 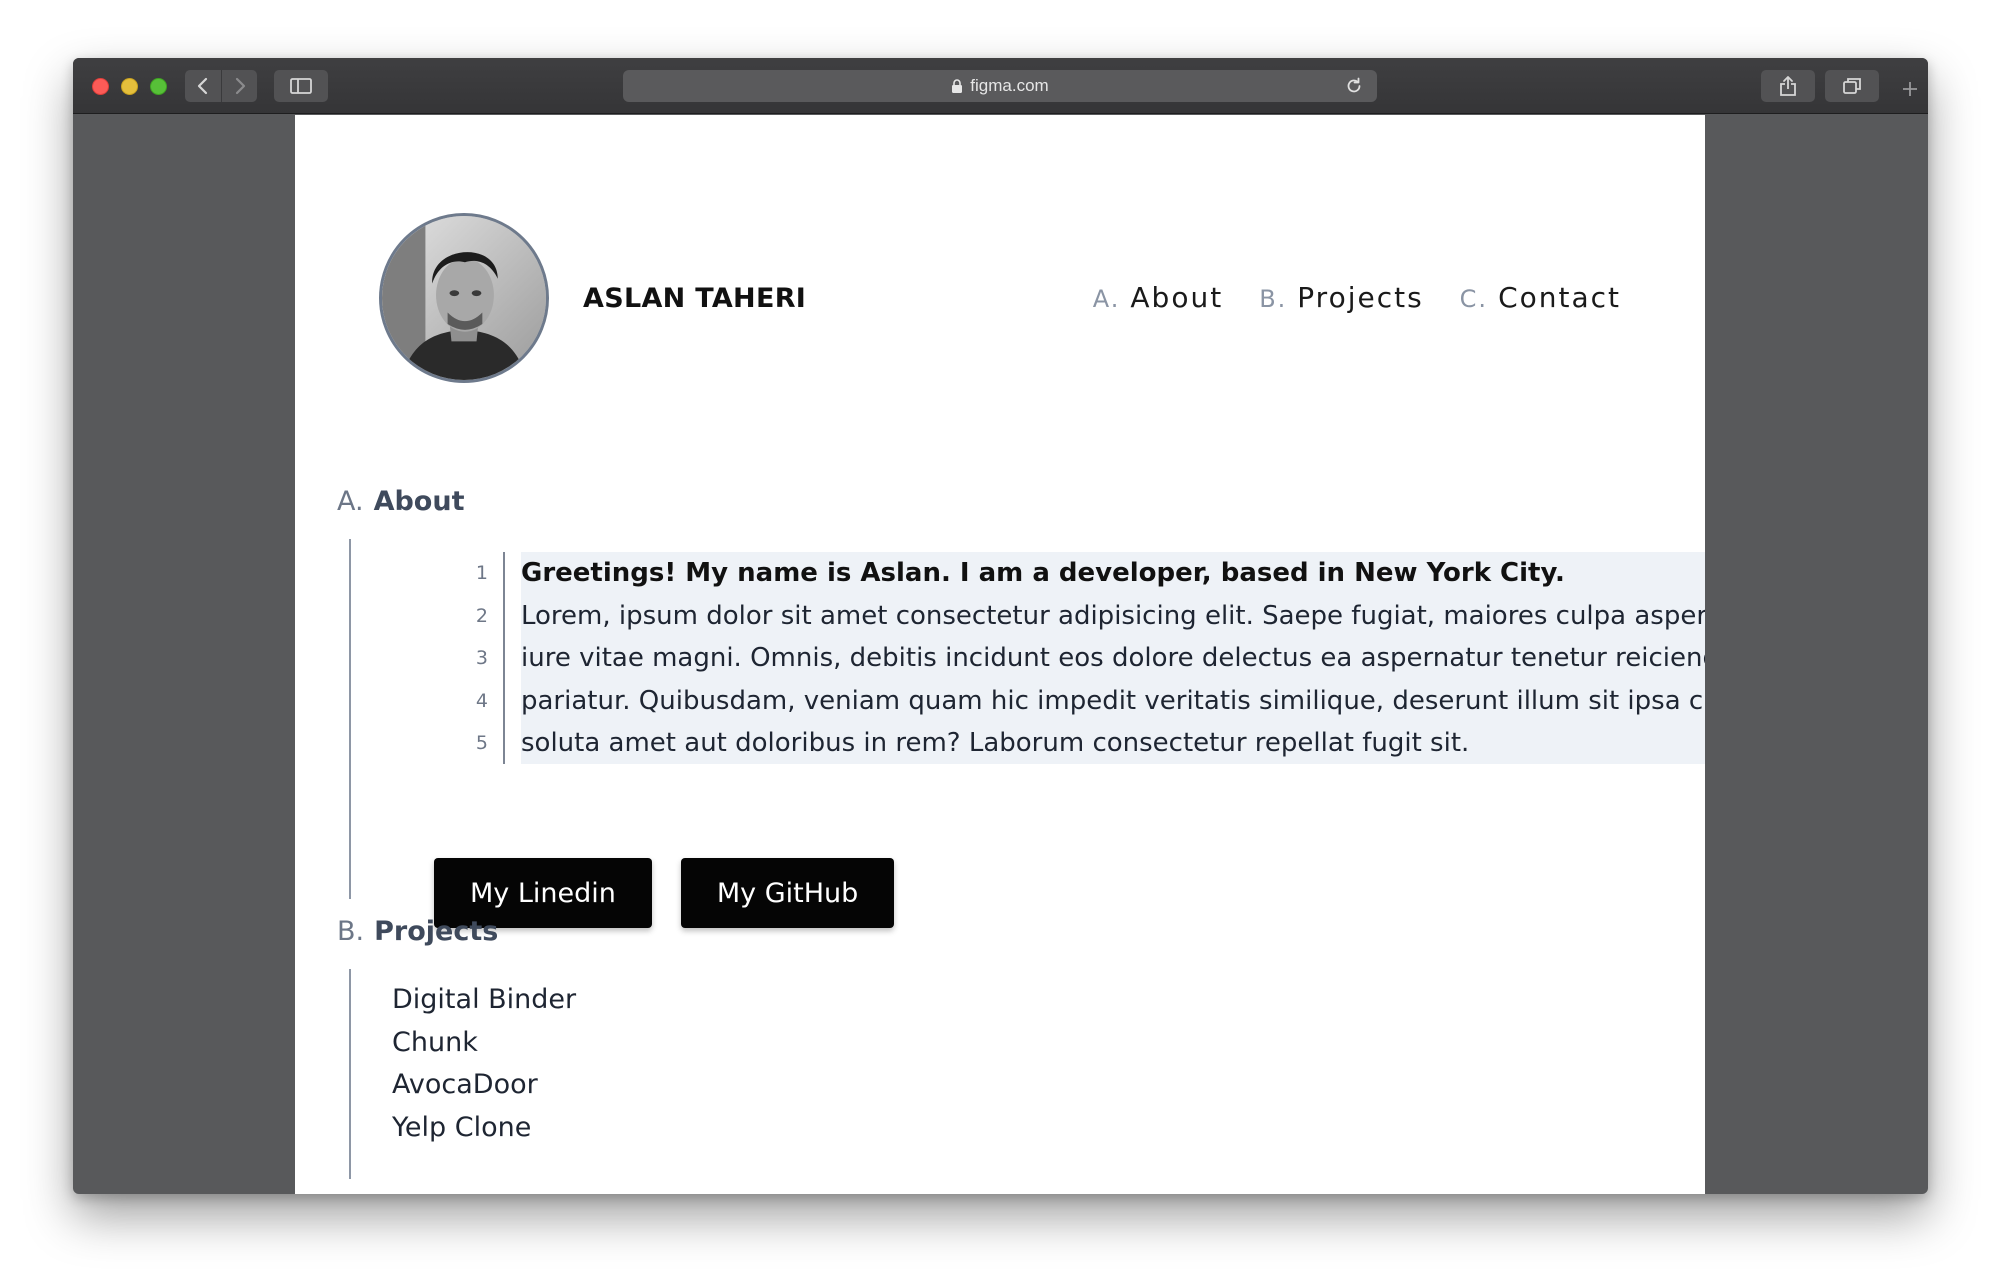 I want to click on line-number: 5, so click(x=481, y=743).